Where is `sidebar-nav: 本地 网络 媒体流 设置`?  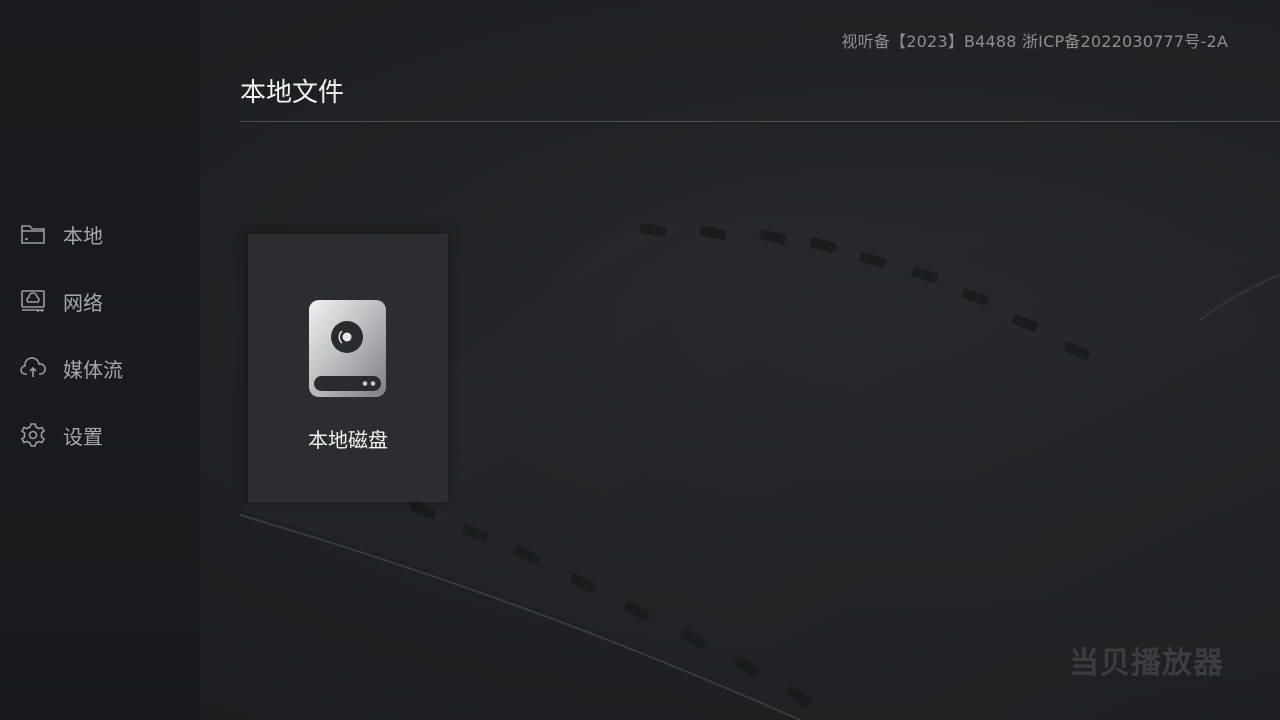
sidebar-nav: 本地 网络 媒体流 设置 is located at coordinates (105, 348).